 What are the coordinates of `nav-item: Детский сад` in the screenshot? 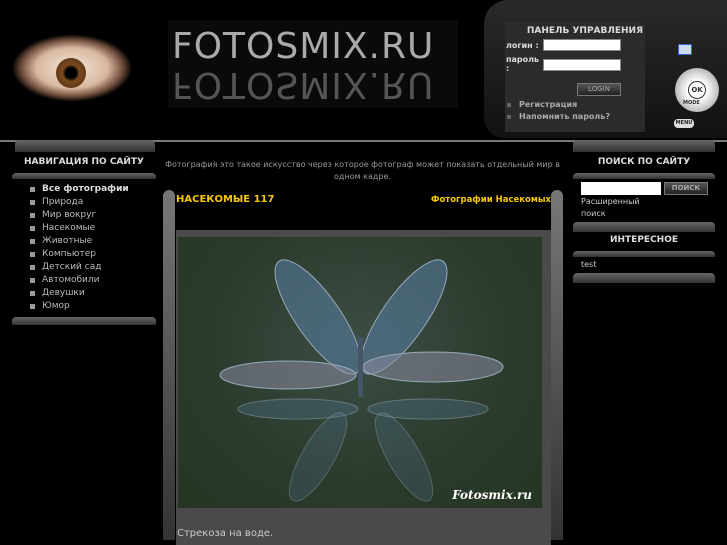 It's located at (93, 267).